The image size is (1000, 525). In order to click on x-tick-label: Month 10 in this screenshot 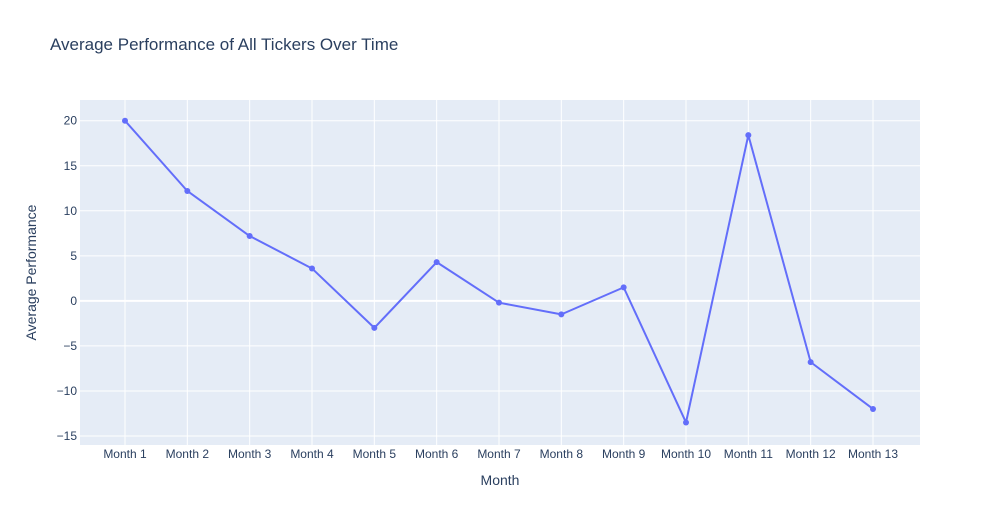, I will do `click(686, 454)`.